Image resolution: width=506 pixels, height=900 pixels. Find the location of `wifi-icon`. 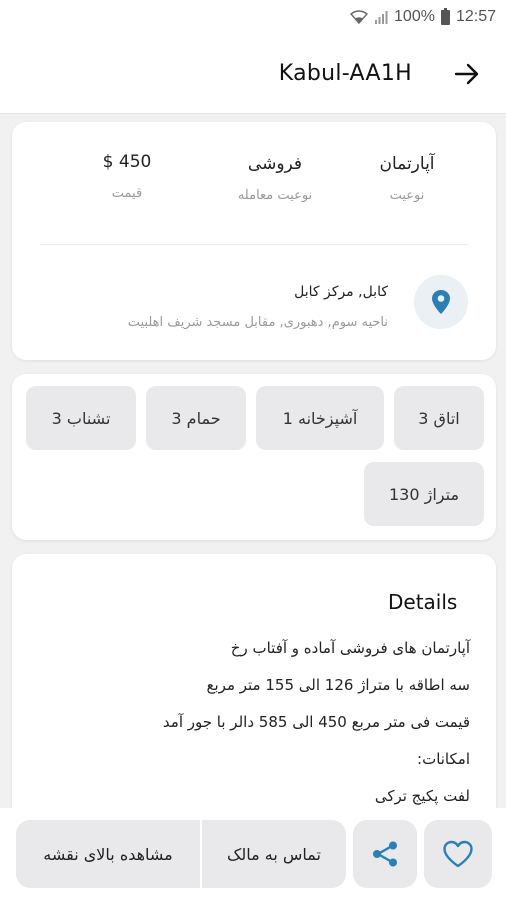

wifi-icon is located at coordinates (359, 17).